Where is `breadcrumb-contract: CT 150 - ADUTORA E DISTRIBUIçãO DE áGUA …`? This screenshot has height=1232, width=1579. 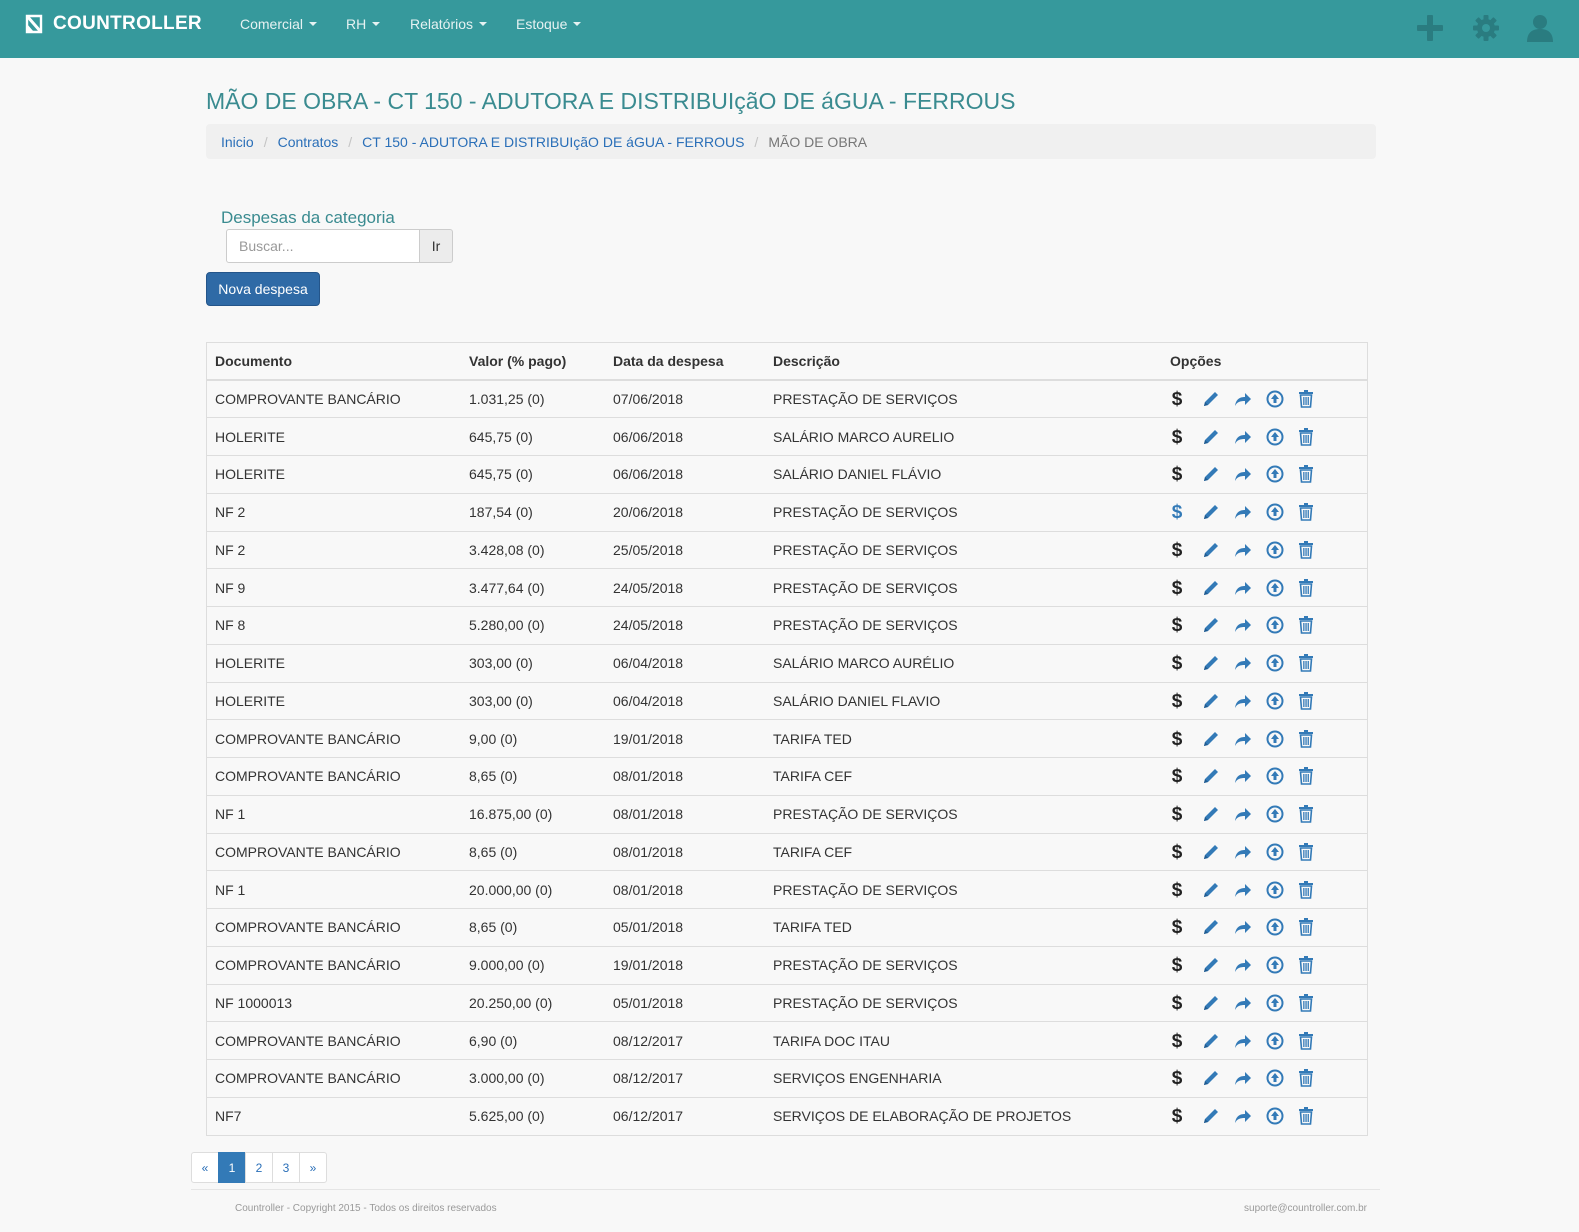 breadcrumb-contract: CT 150 - ADUTORA E DISTRIBUIçãO DE áGUA … is located at coordinates (553, 142).